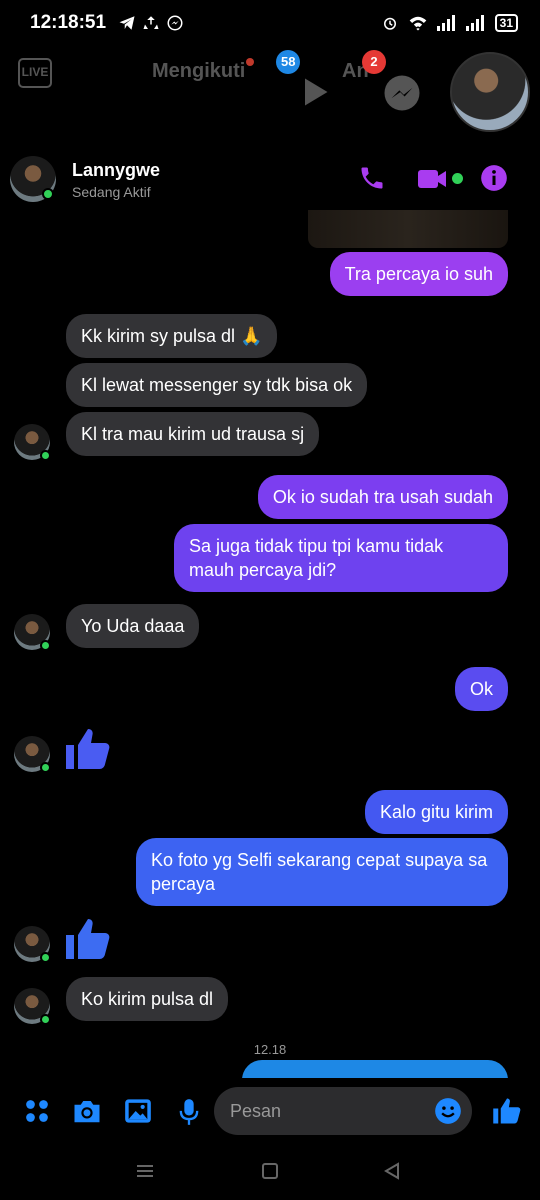 The width and height of the screenshot is (540, 1200). Describe the element at coordinates (372, 178) in the screenshot. I see `voice-call-icon` at that location.